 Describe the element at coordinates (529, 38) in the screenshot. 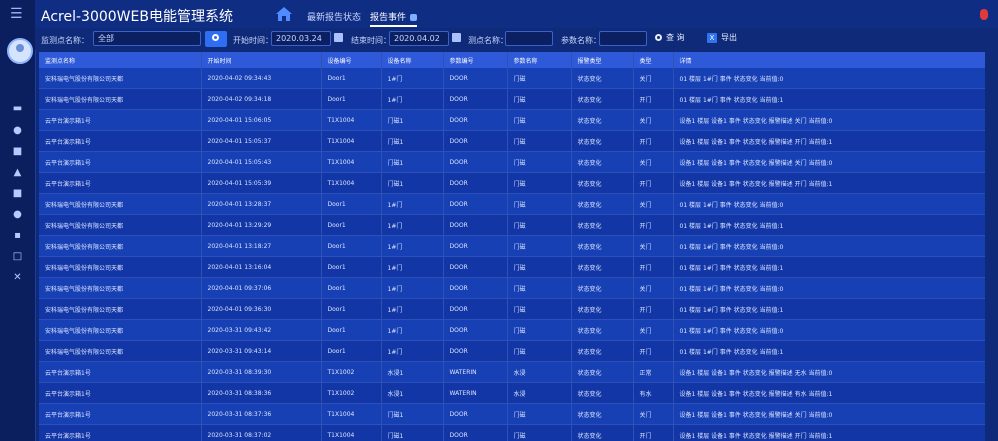

I see `point-name-input` at that location.